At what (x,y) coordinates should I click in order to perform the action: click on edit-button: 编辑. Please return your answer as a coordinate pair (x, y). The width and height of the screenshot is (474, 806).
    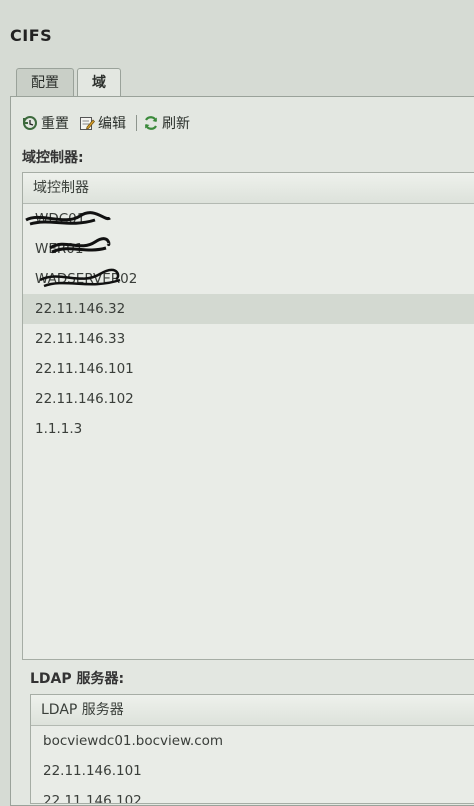
    Looking at the image, I should click on (102, 123).